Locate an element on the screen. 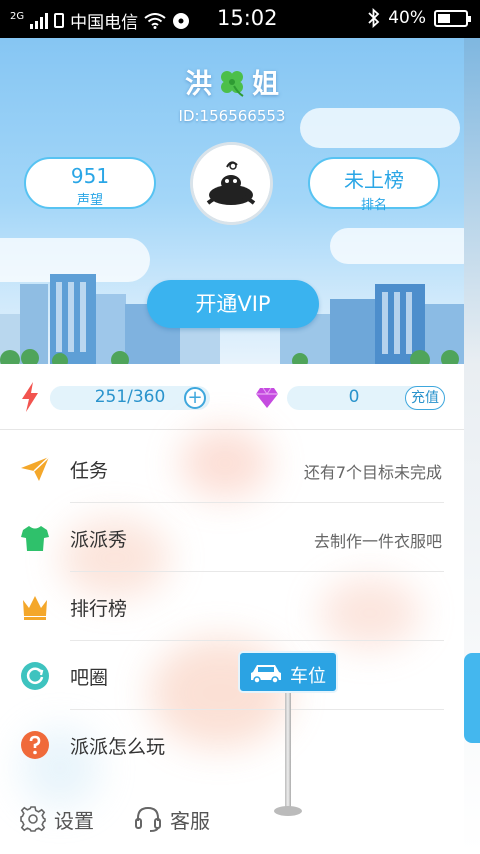 This screenshot has width=480, height=854. avatar-character-icon is located at coordinates (231, 183).